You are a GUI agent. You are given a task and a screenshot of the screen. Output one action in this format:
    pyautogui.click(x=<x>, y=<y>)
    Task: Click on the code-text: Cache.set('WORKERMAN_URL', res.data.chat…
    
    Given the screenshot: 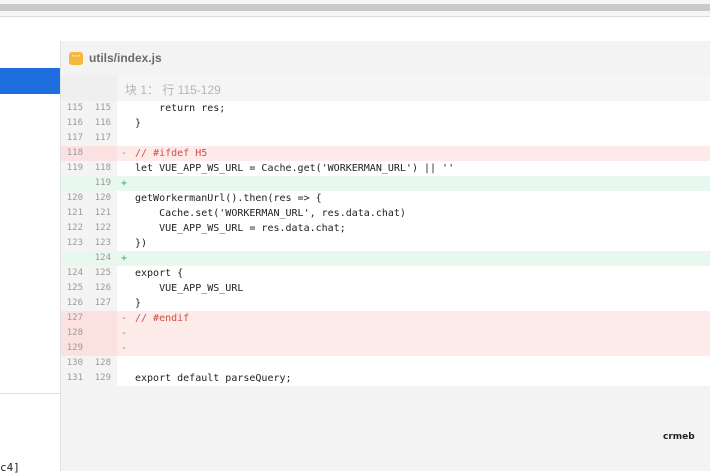 What is the action you would take?
    pyautogui.click(x=270, y=213)
    